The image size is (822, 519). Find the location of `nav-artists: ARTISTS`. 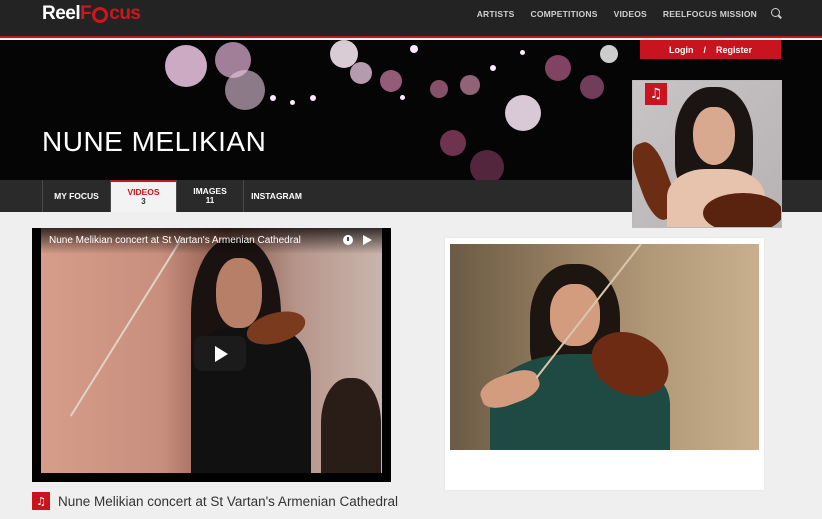

nav-artists: ARTISTS is located at coordinates (496, 14).